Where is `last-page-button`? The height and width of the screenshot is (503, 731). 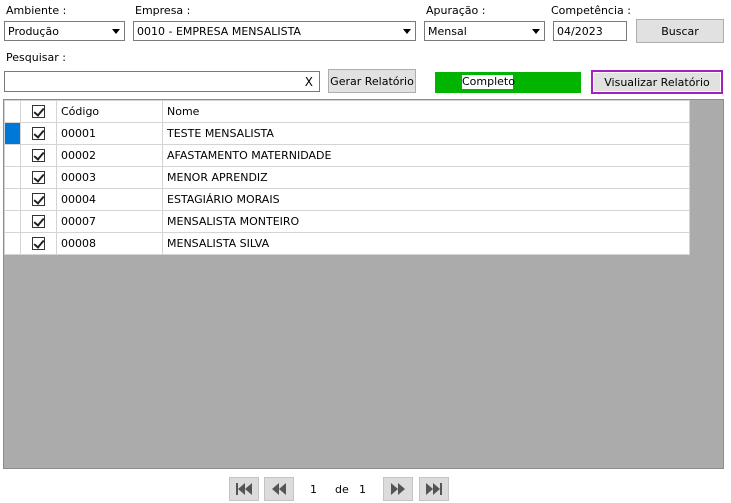
last-page-button is located at coordinates (434, 489).